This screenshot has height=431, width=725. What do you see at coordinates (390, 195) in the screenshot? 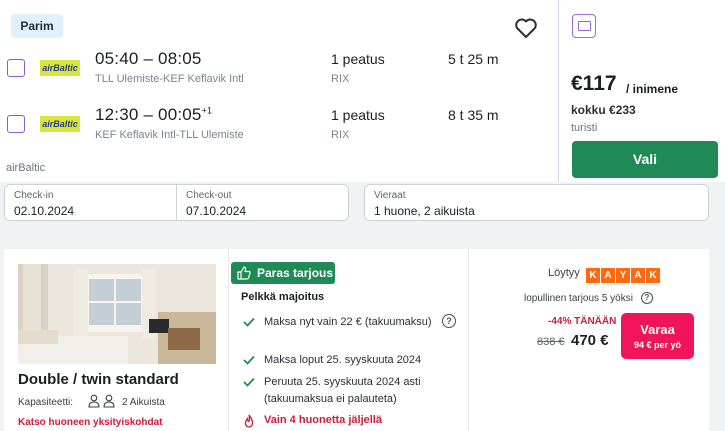
I see `guests-label: Vieraat` at bounding box center [390, 195].